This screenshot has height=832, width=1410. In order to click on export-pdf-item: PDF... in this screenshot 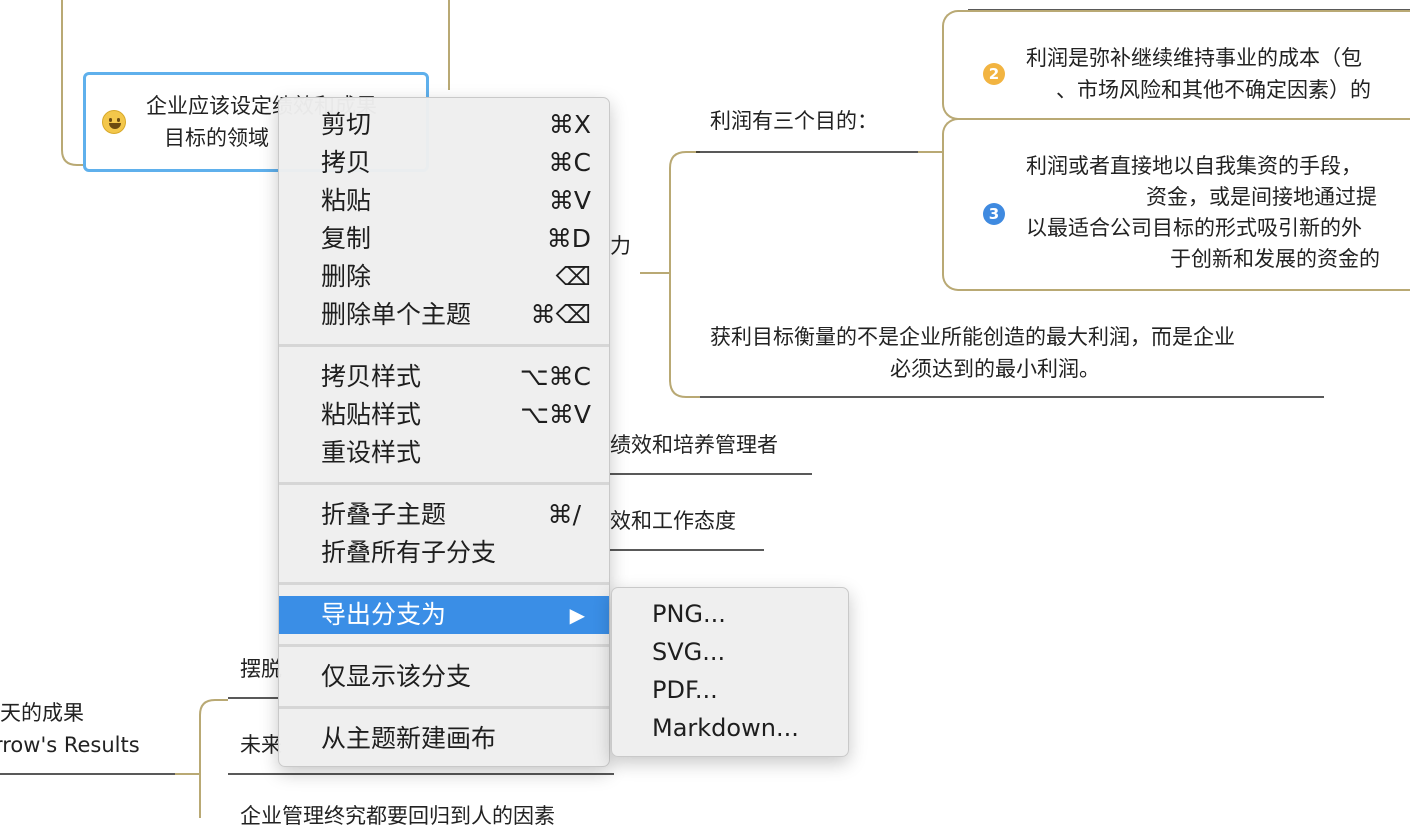, I will do `click(685, 690)`.